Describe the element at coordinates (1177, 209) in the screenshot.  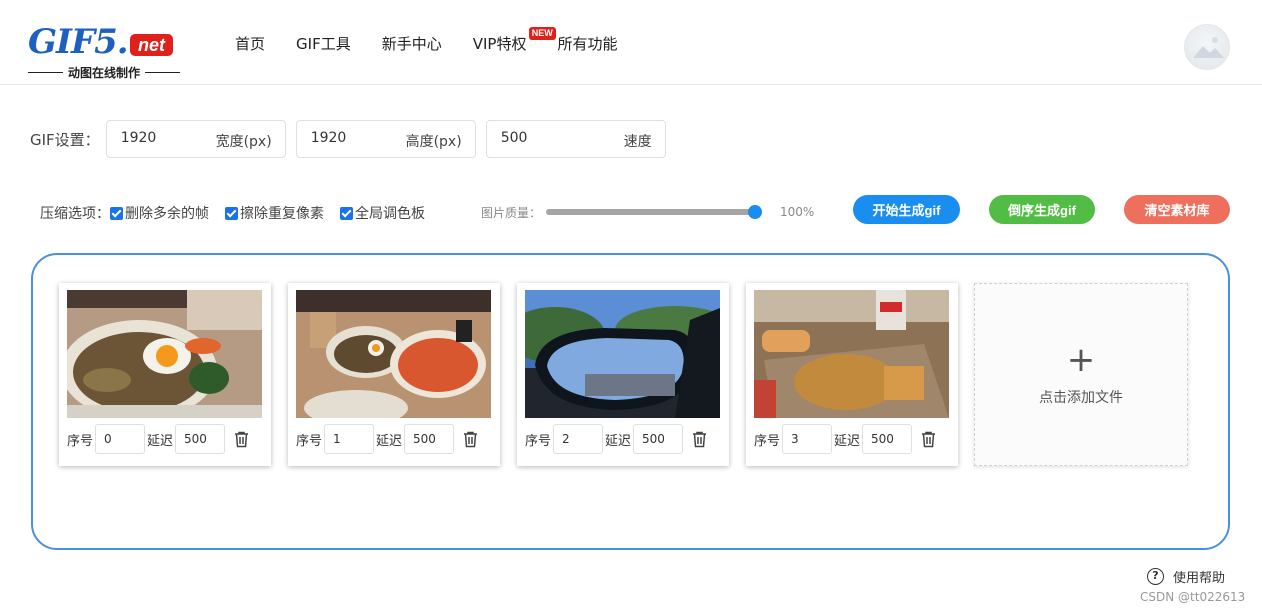
I see `clear-library-button: 清空素材库` at that location.